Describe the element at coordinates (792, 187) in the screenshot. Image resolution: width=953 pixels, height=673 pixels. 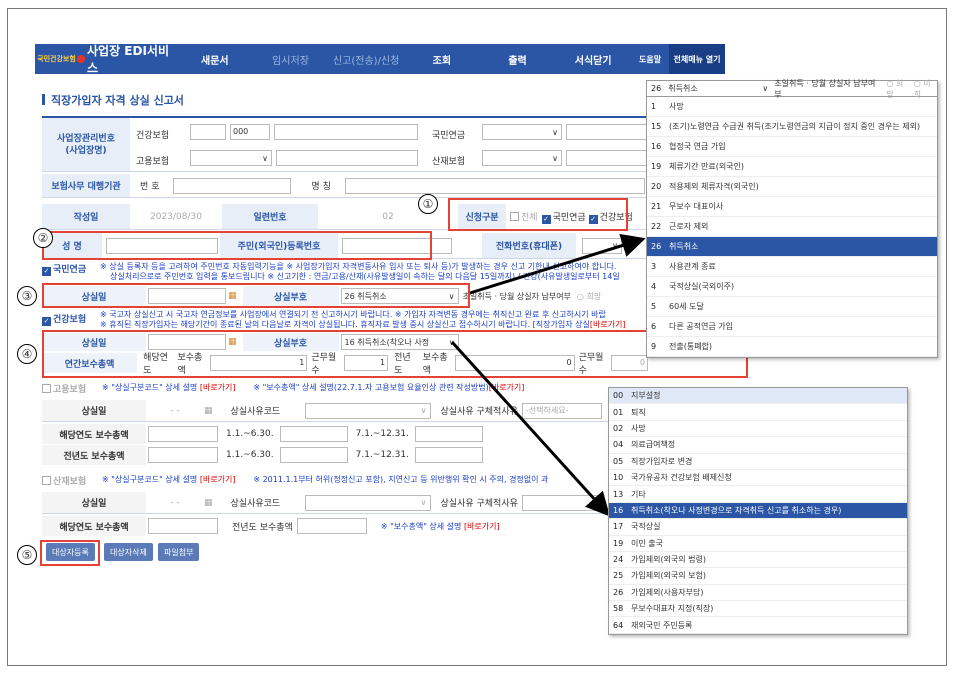
I see `pension-loss-code-option: 20 적용제외 체류자격(외국인)` at that location.